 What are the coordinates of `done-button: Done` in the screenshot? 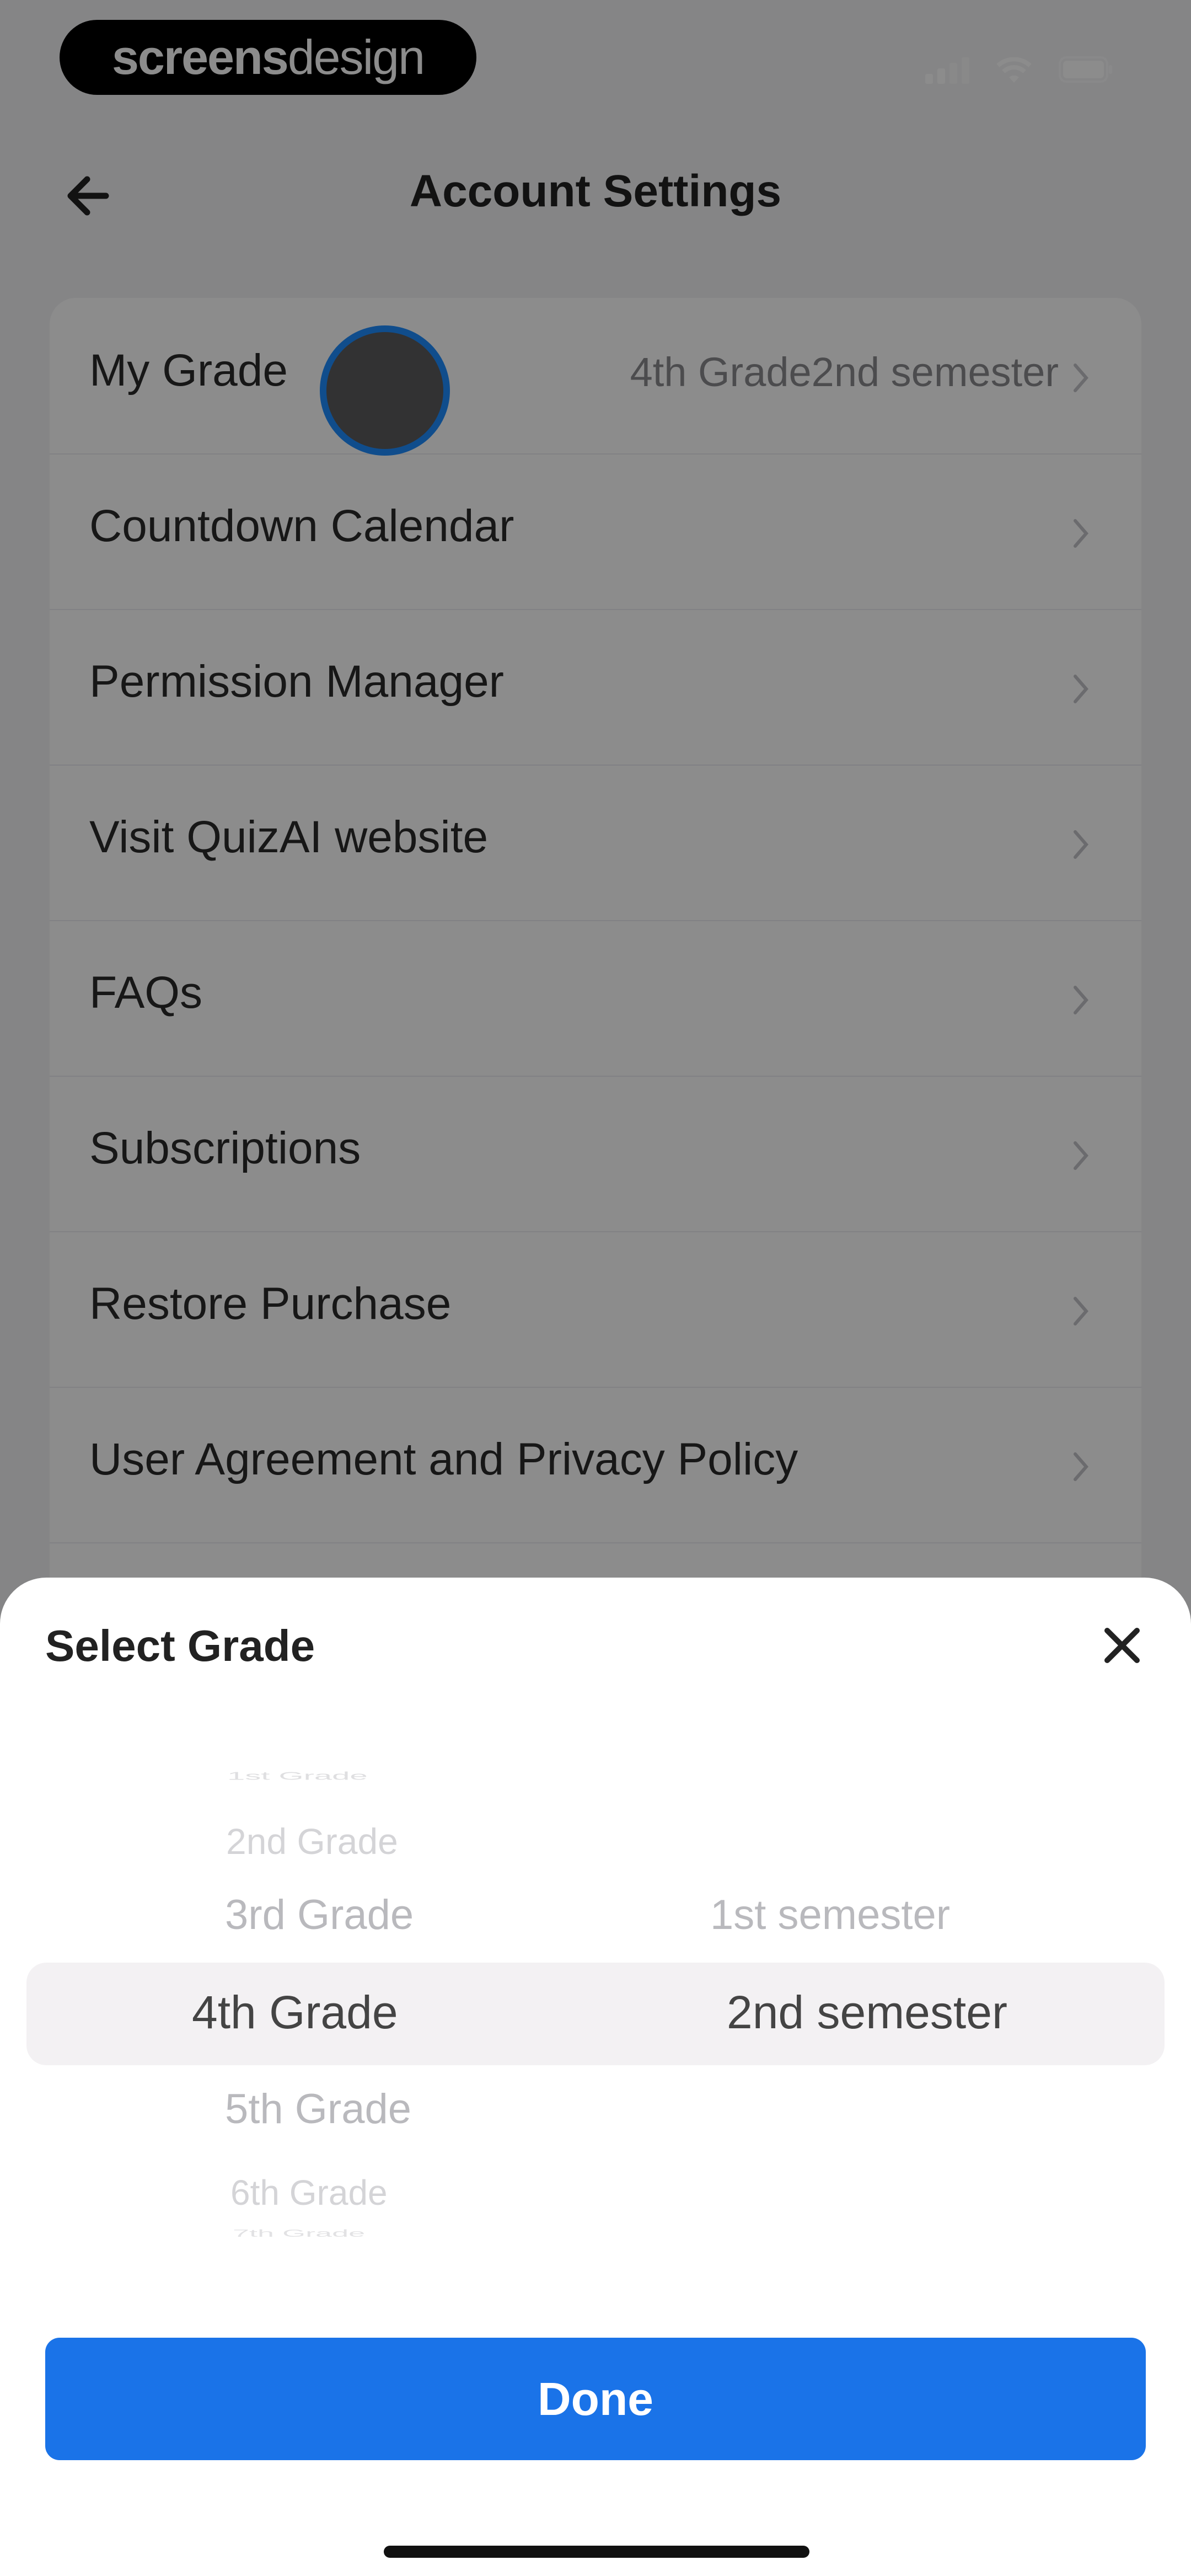 It's located at (595, 2399).